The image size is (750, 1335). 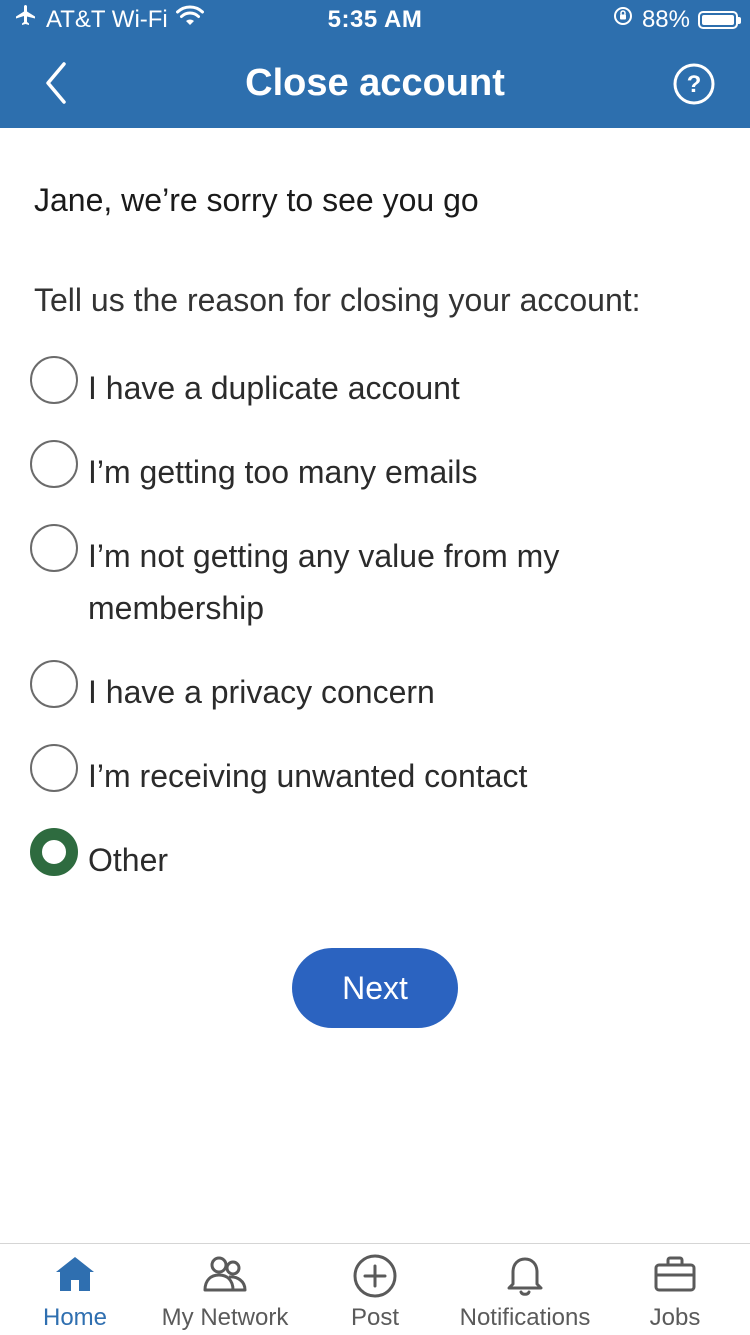 What do you see at coordinates (256, 200) in the screenshot?
I see `farewell-heading: Jane, we’re sorry to see you go` at bounding box center [256, 200].